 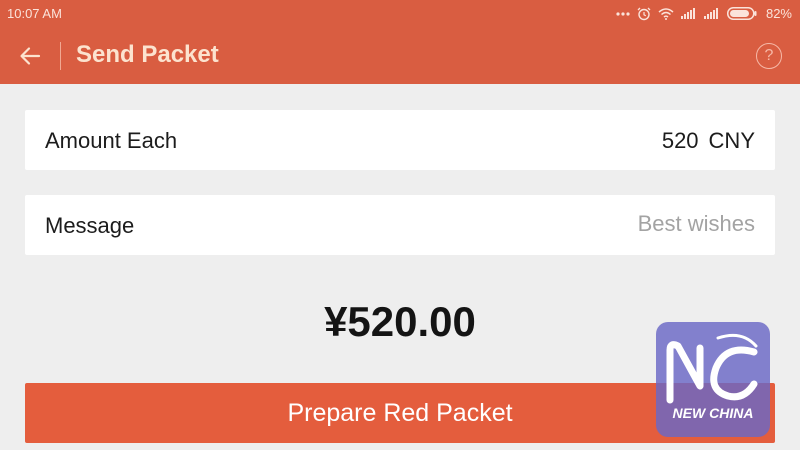 I want to click on battery-icon, so click(x=741, y=13).